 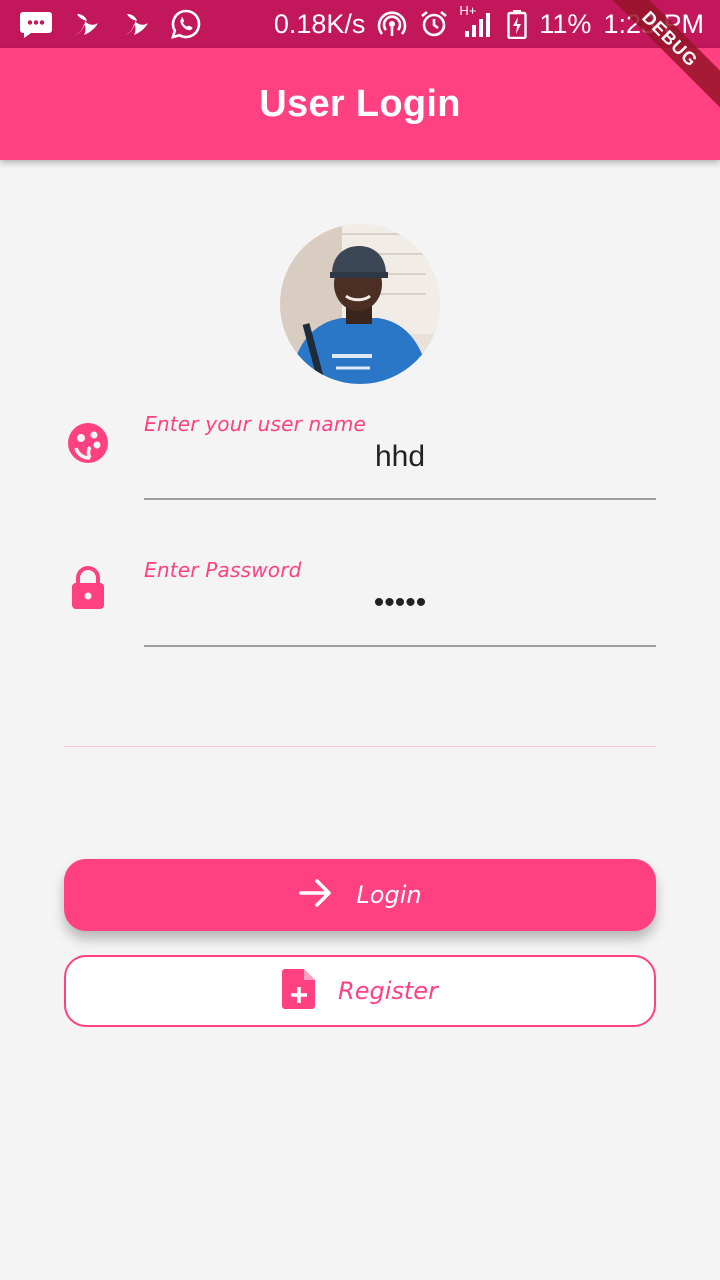 What do you see at coordinates (517, 24) in the screenshot?
I see `battery-charging-icon` at bounding box center [517, 24].